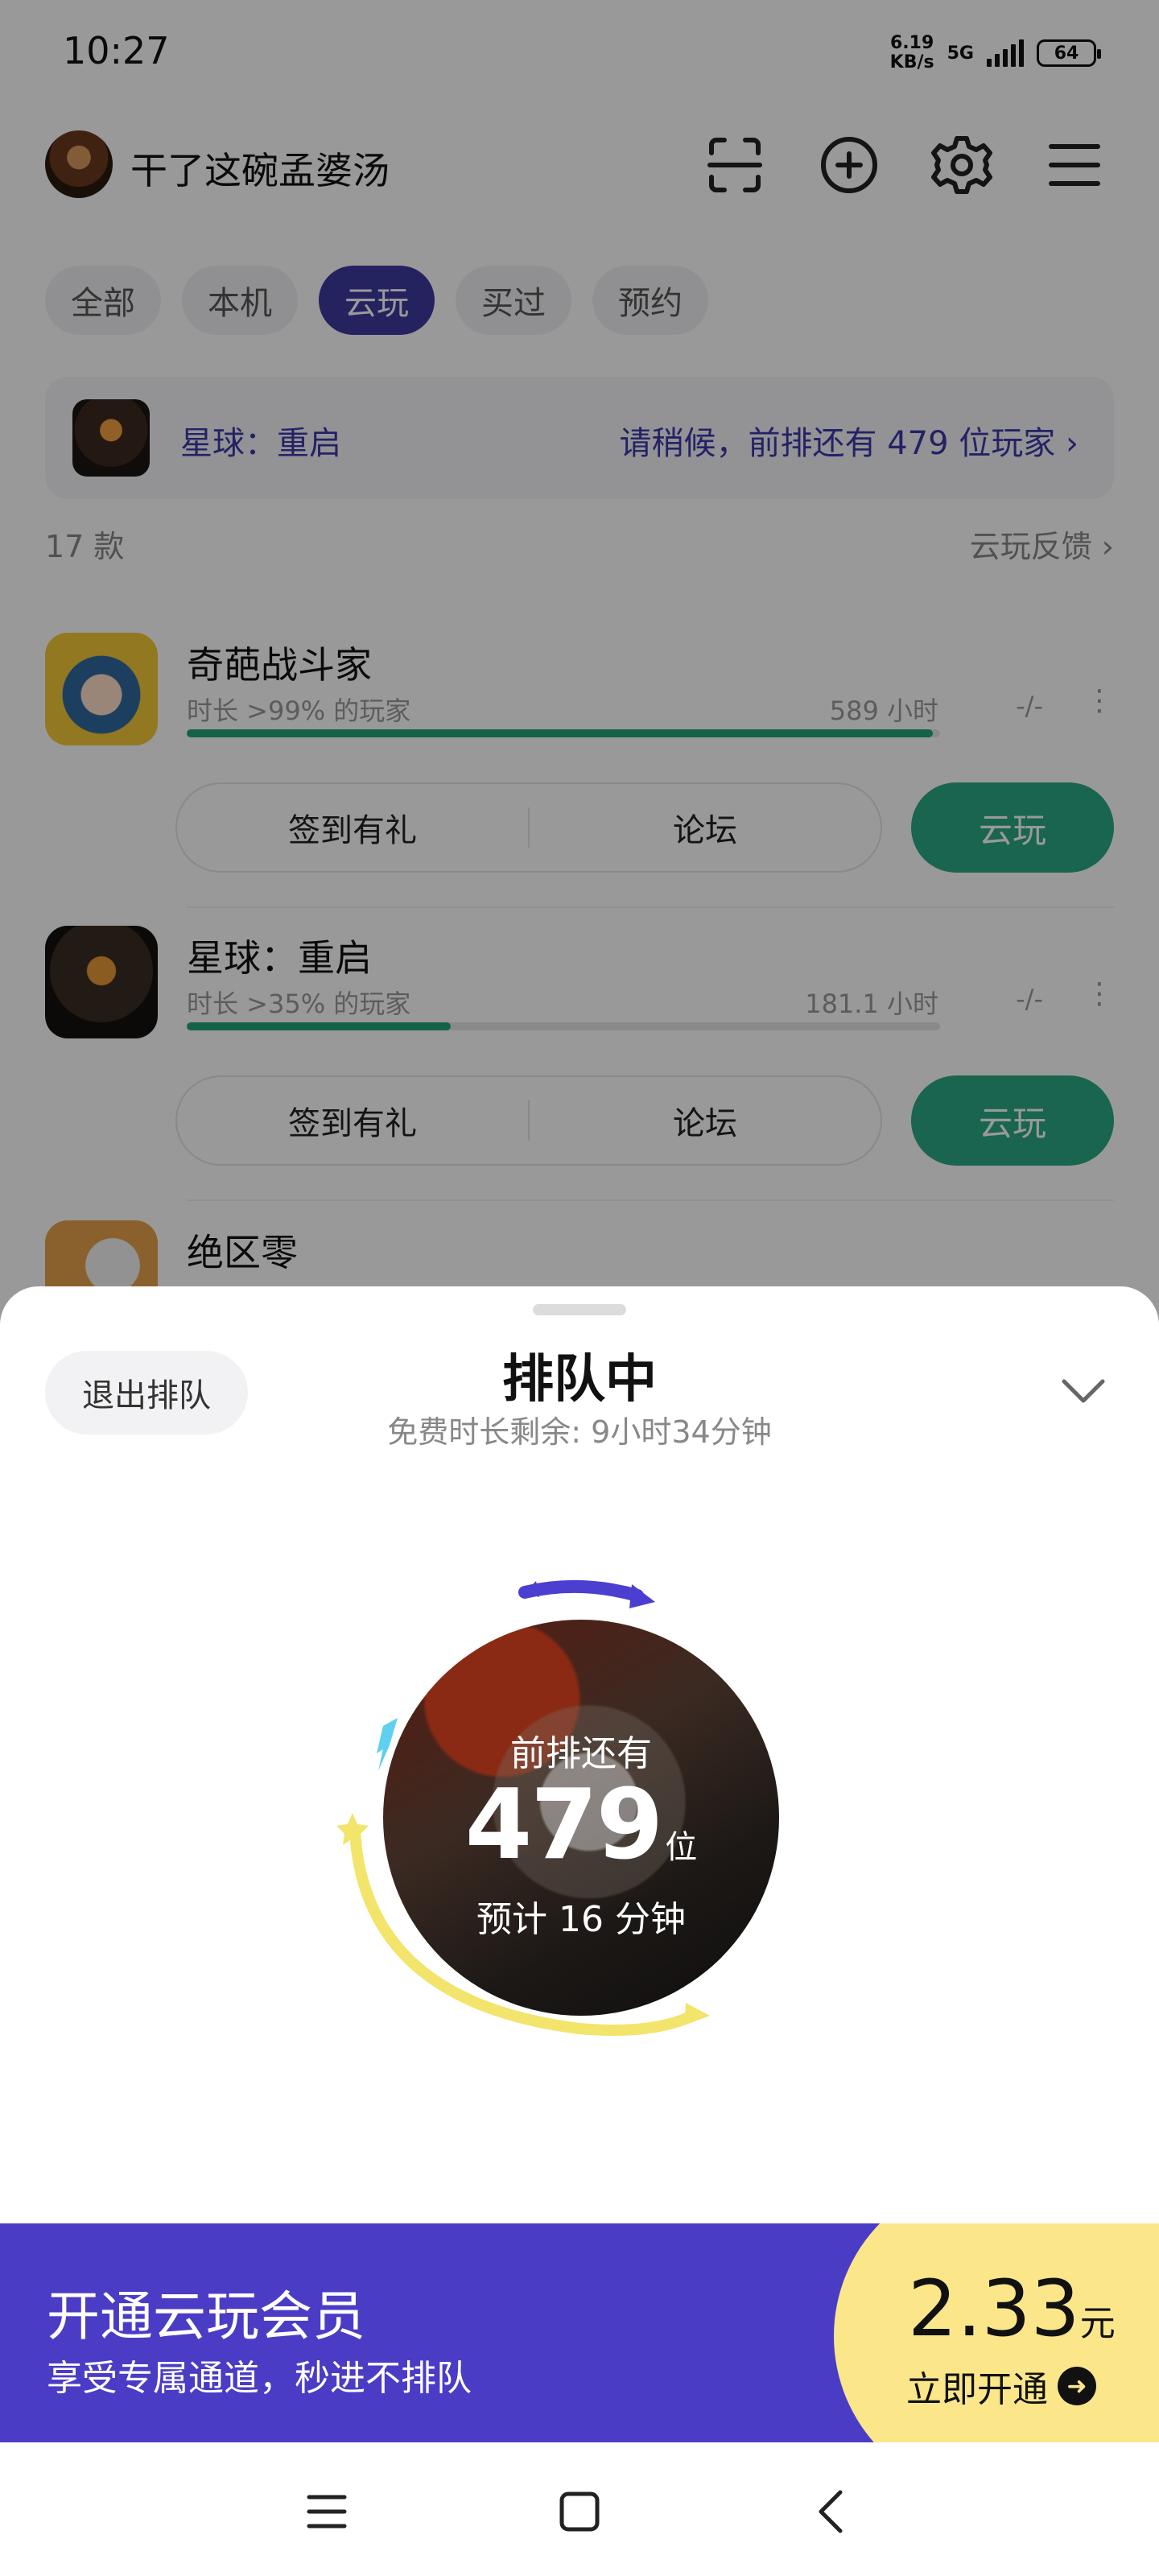 The width and height of the screenshot is (1159, 2576). Describe the element at coordinates (563, 1825) in the screenshot. I see `queue-number: 479` at that location.